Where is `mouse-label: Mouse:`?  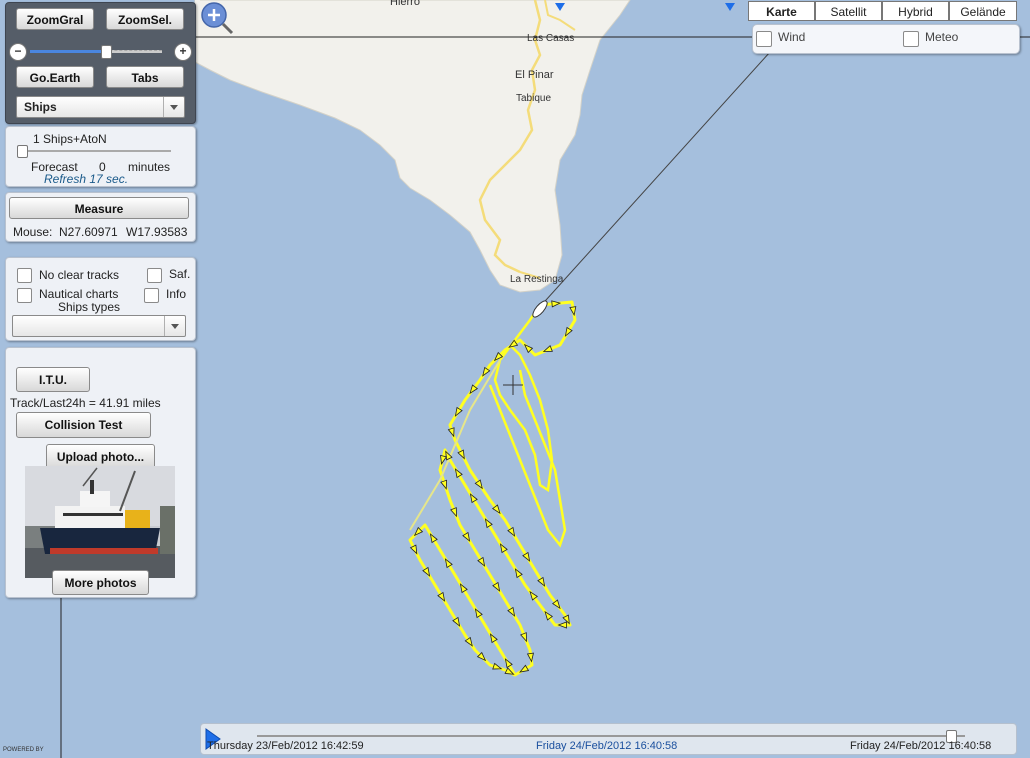 mouse-label: Mouse: is located at coordinates (33, 232).